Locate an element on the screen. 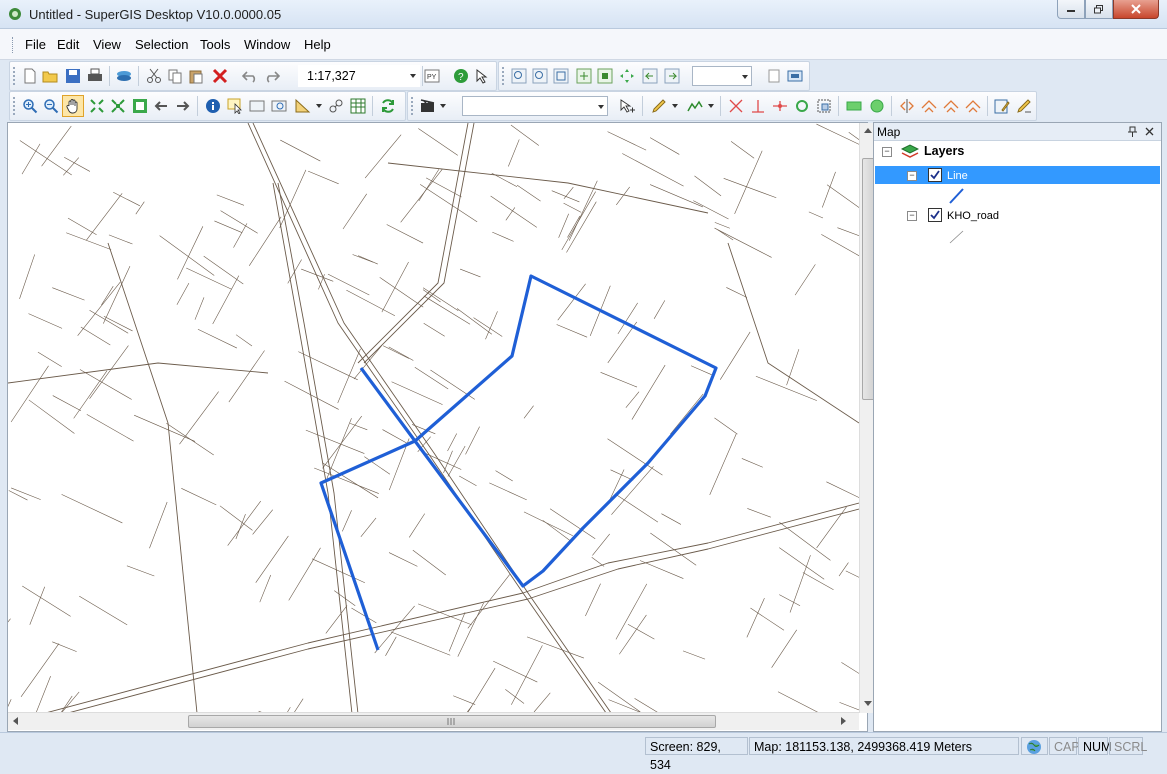 The width and height of the screenshot is (1167, 774). menu-view: View is located at coordinates (107, 44).